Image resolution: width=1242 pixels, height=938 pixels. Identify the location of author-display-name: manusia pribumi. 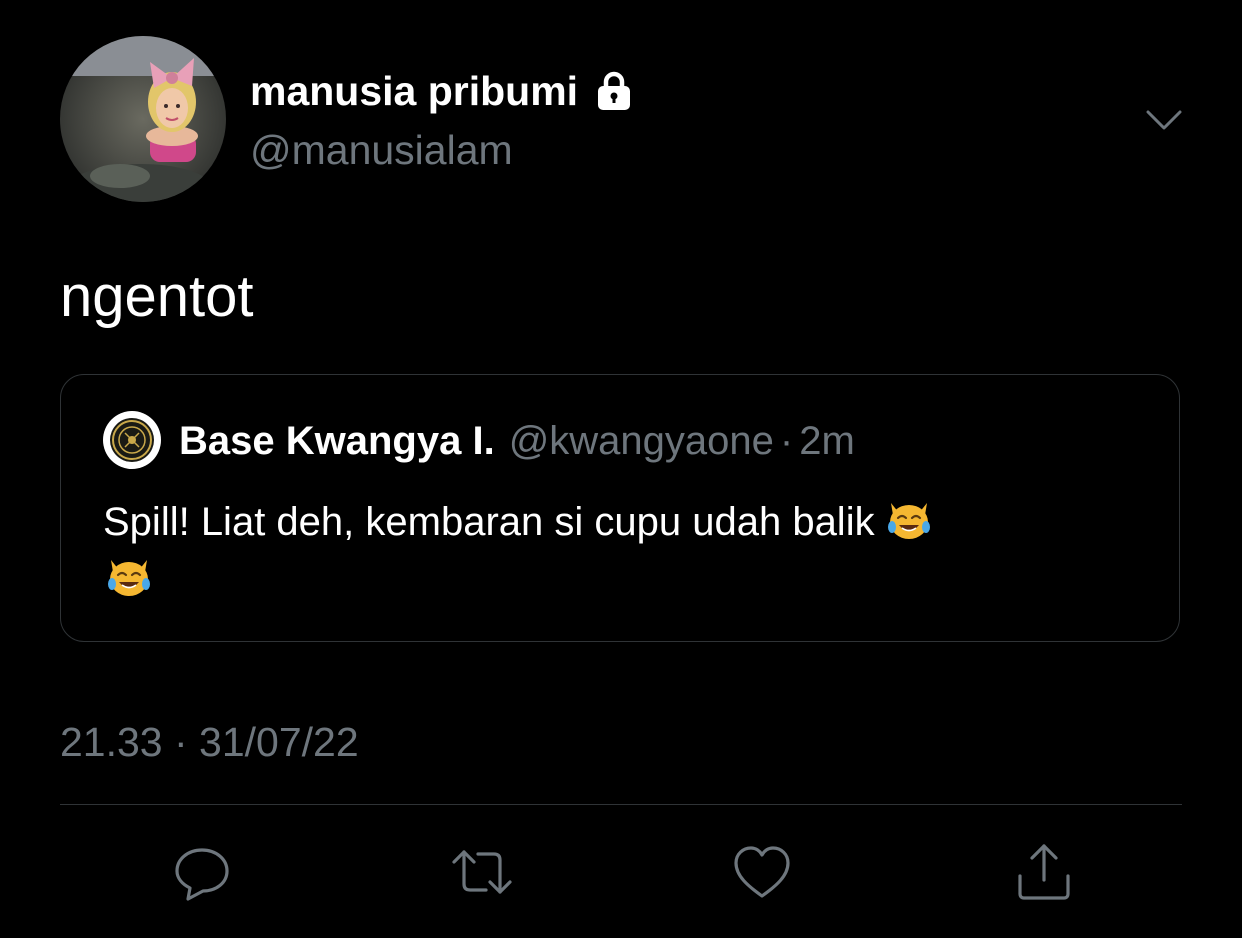
(414, 91).